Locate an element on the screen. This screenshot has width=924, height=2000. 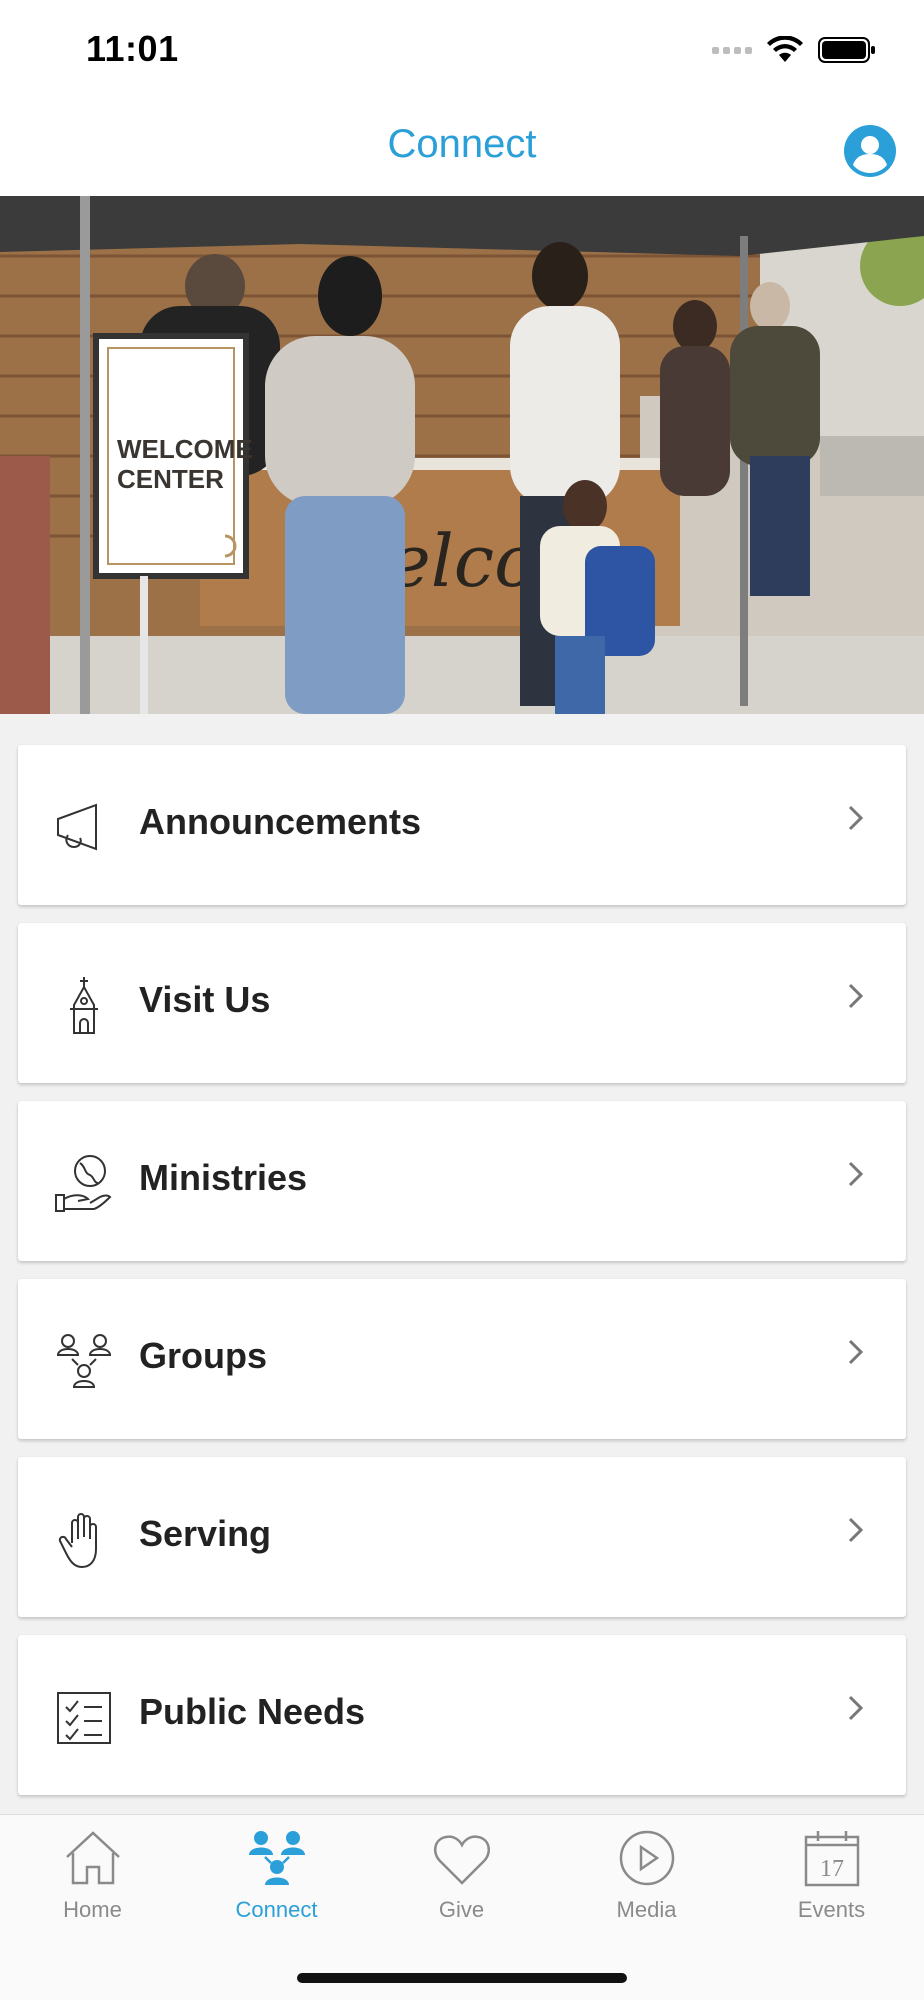
tab-home: Home is located at coordinates (92, 1875).